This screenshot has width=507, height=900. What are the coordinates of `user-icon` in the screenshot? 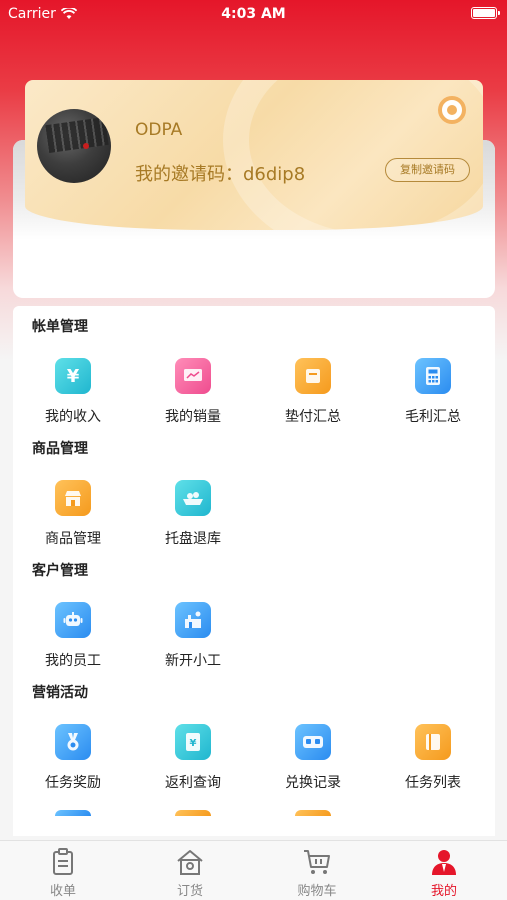 It's located at (444, 862).